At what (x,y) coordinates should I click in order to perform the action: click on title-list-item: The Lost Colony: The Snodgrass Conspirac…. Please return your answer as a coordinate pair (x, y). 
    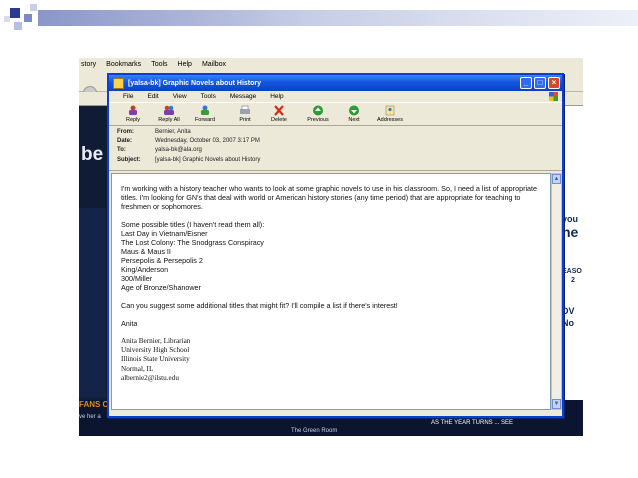
    Looking at the image, I should click on (192, 242).